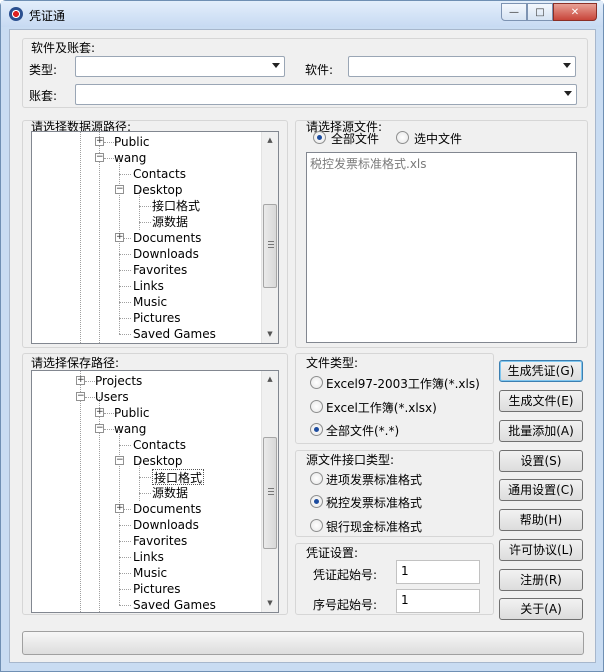 Image resolution: width=604 pixels, height=672 pixels. Describe the element at coordinates (394, 579) in the screenshot. I see `voucher-settings-group: 凭证设置: 凭证起始号: 1 序号起始号: 1` at that location.